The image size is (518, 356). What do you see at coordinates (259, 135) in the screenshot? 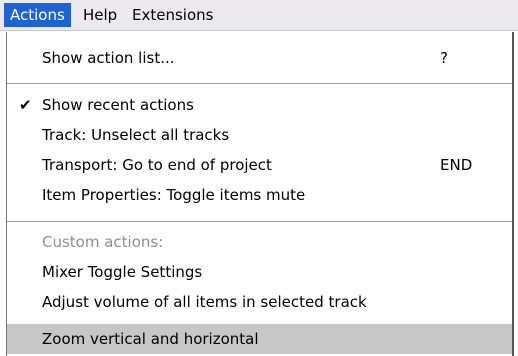
I see `menu-item-recent-action: Track: Unselect all tracks` at bounding box center [259, 135].